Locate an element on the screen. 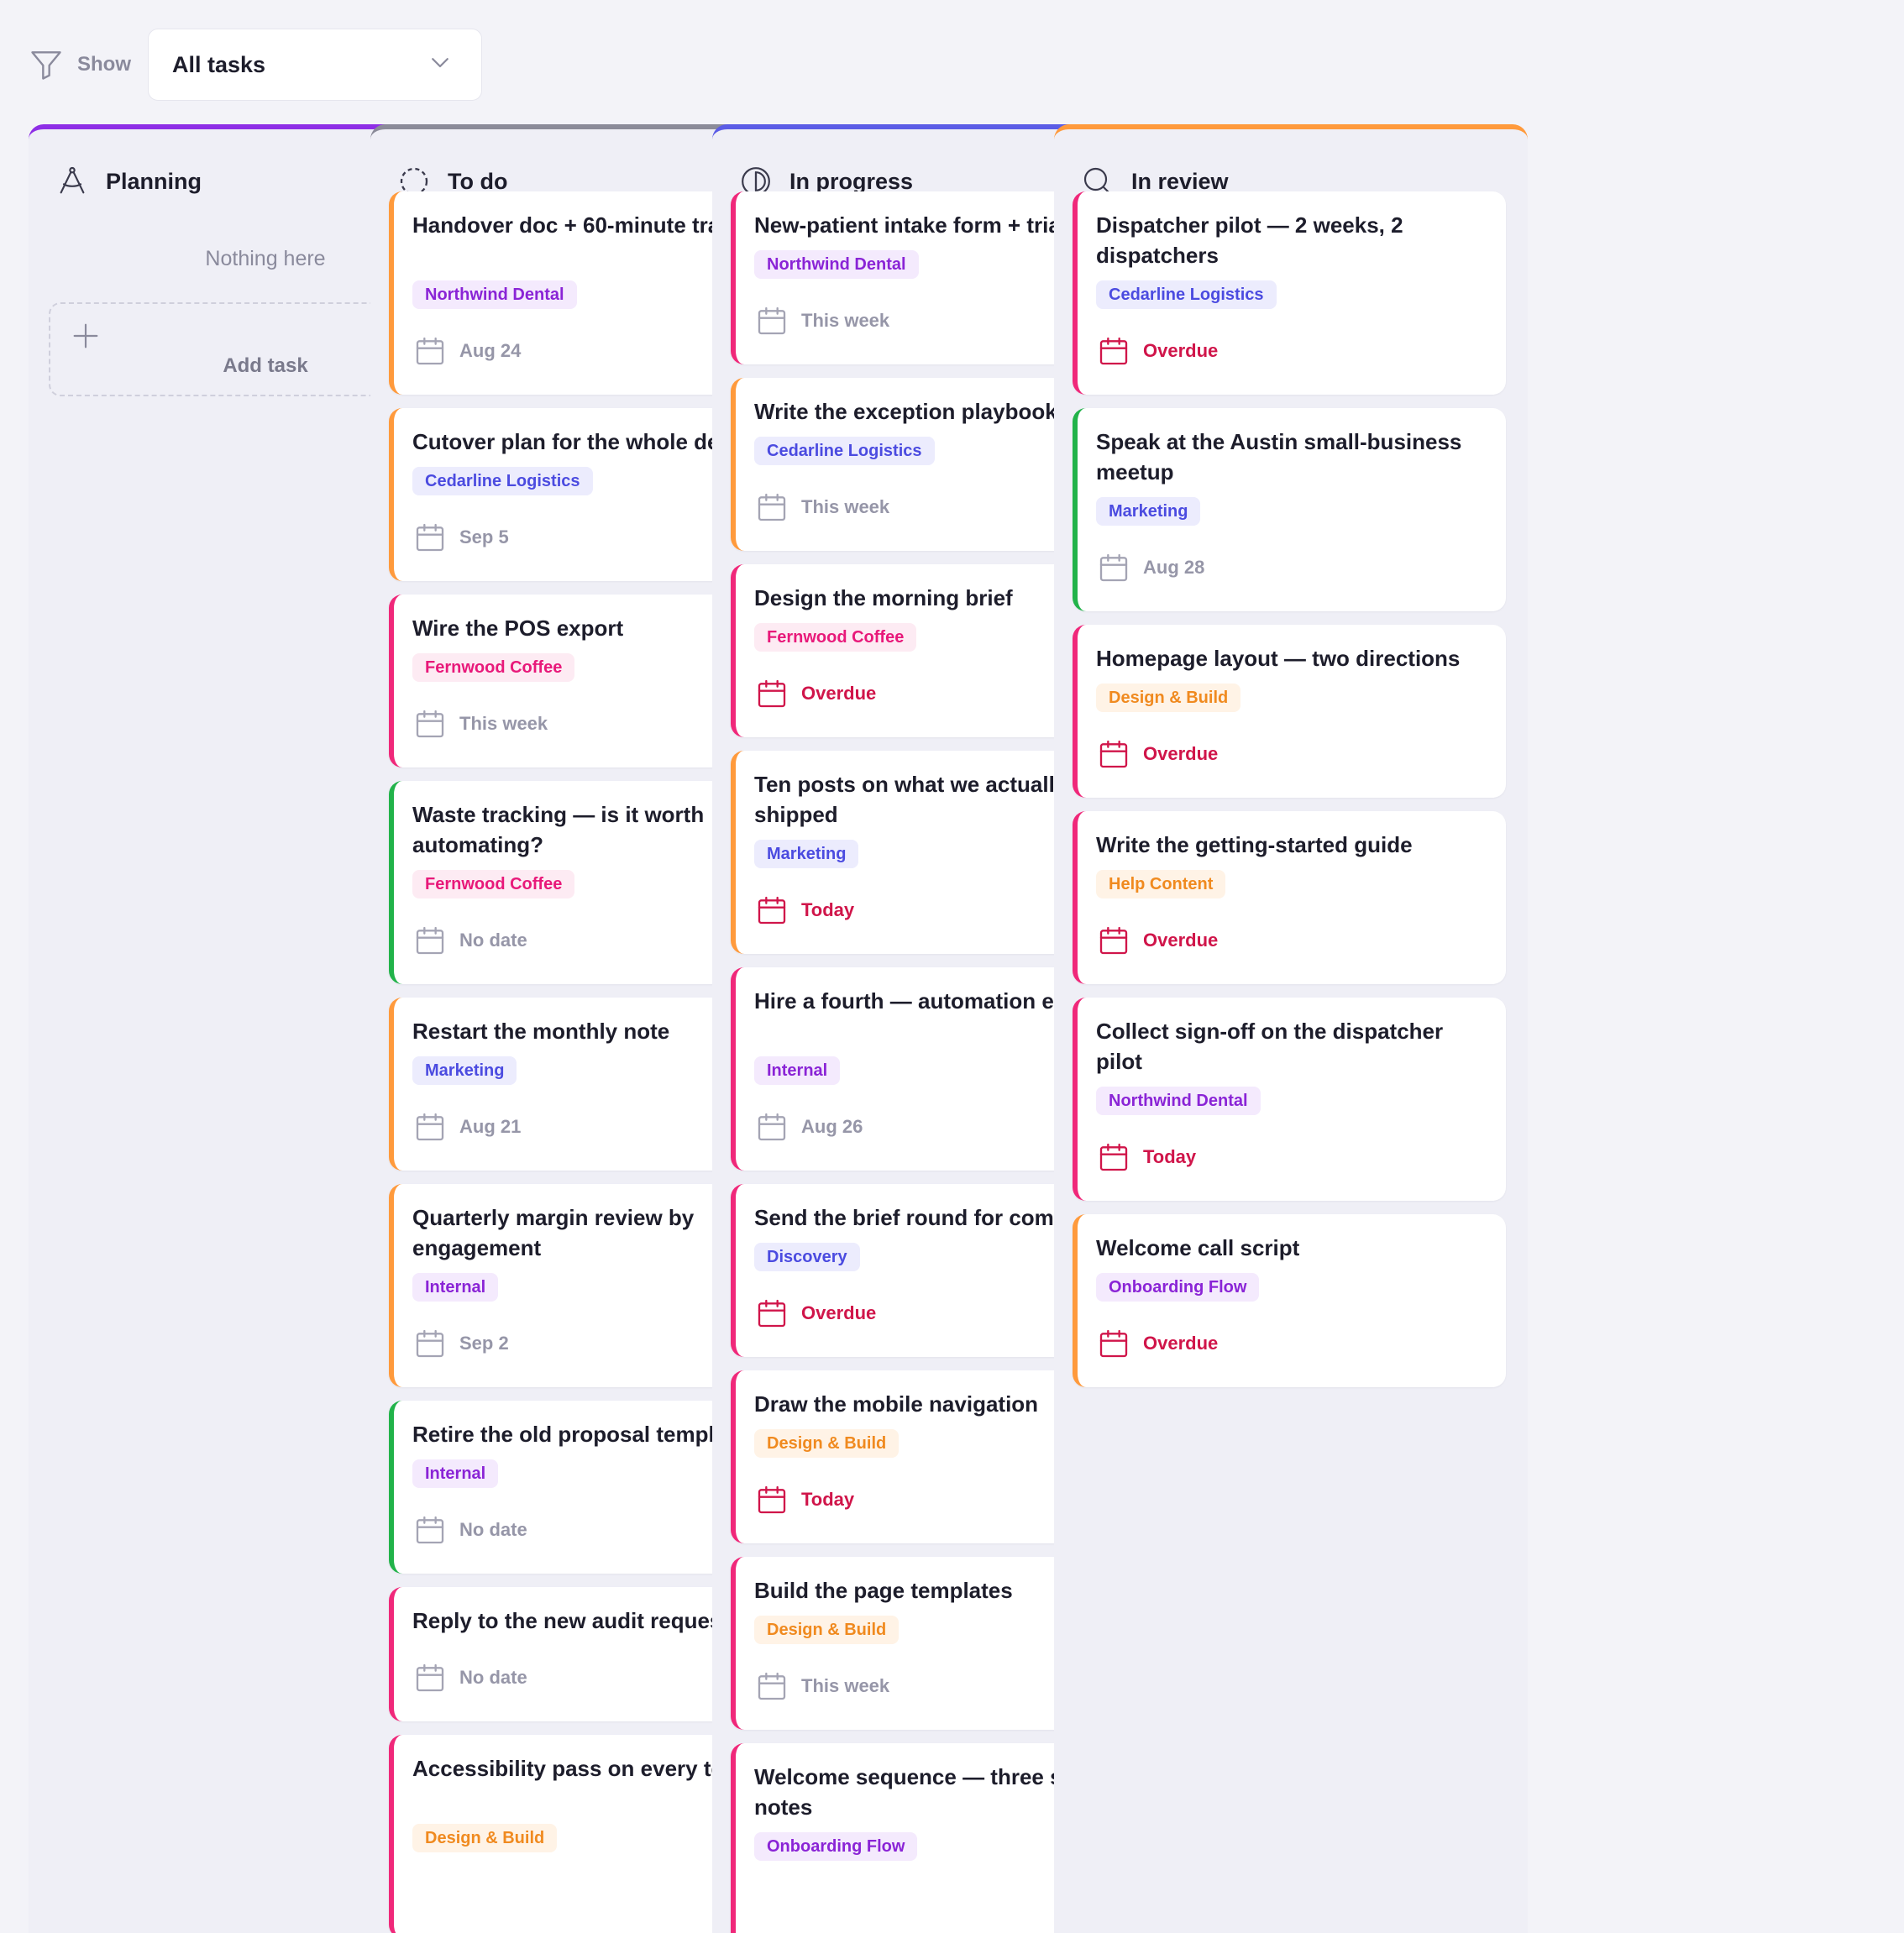 This screenshot has height=1933, width=1904. column-title: In progress is located at coordinates (851, 181).